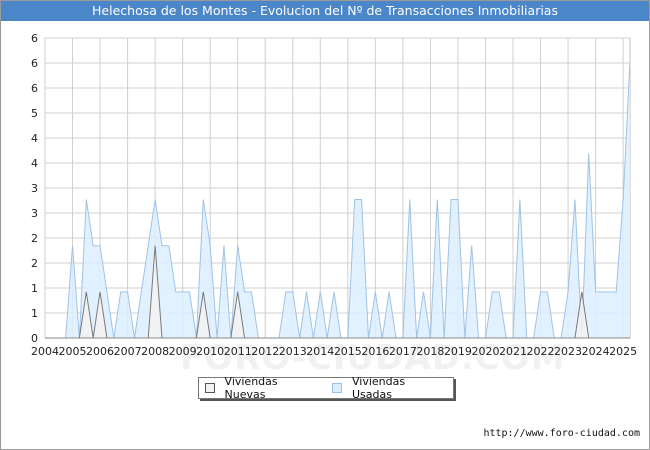  What do you see at coordinates (45, 351) in the screenshot?
I see `x-tick-label: 2004` at bounding box center [45, 351].